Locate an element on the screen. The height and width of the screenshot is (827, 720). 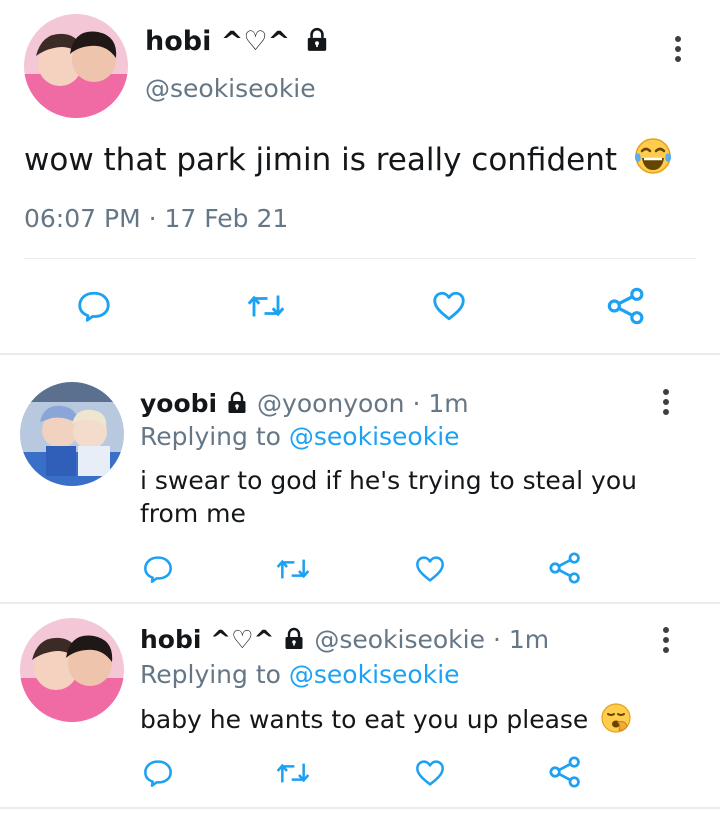
yawning-face-icon is located at coordinates (616, 721).